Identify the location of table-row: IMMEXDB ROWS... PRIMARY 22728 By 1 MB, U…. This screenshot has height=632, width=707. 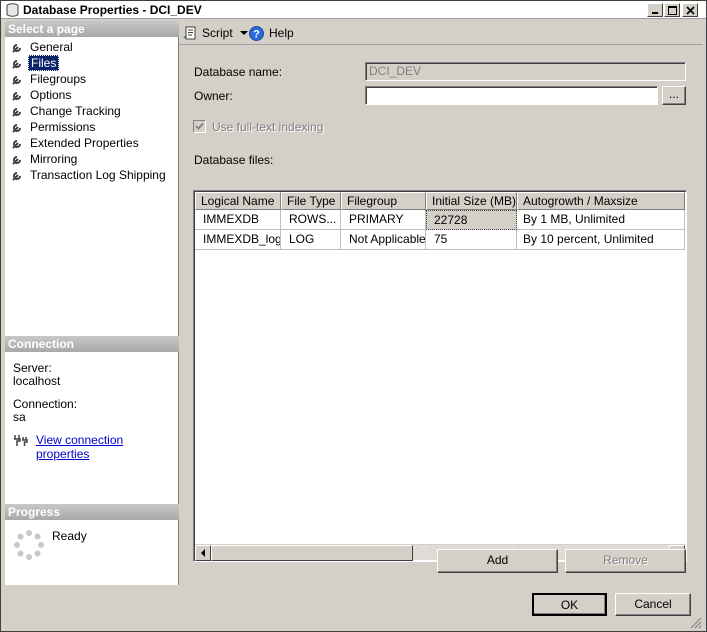
(440, 220).